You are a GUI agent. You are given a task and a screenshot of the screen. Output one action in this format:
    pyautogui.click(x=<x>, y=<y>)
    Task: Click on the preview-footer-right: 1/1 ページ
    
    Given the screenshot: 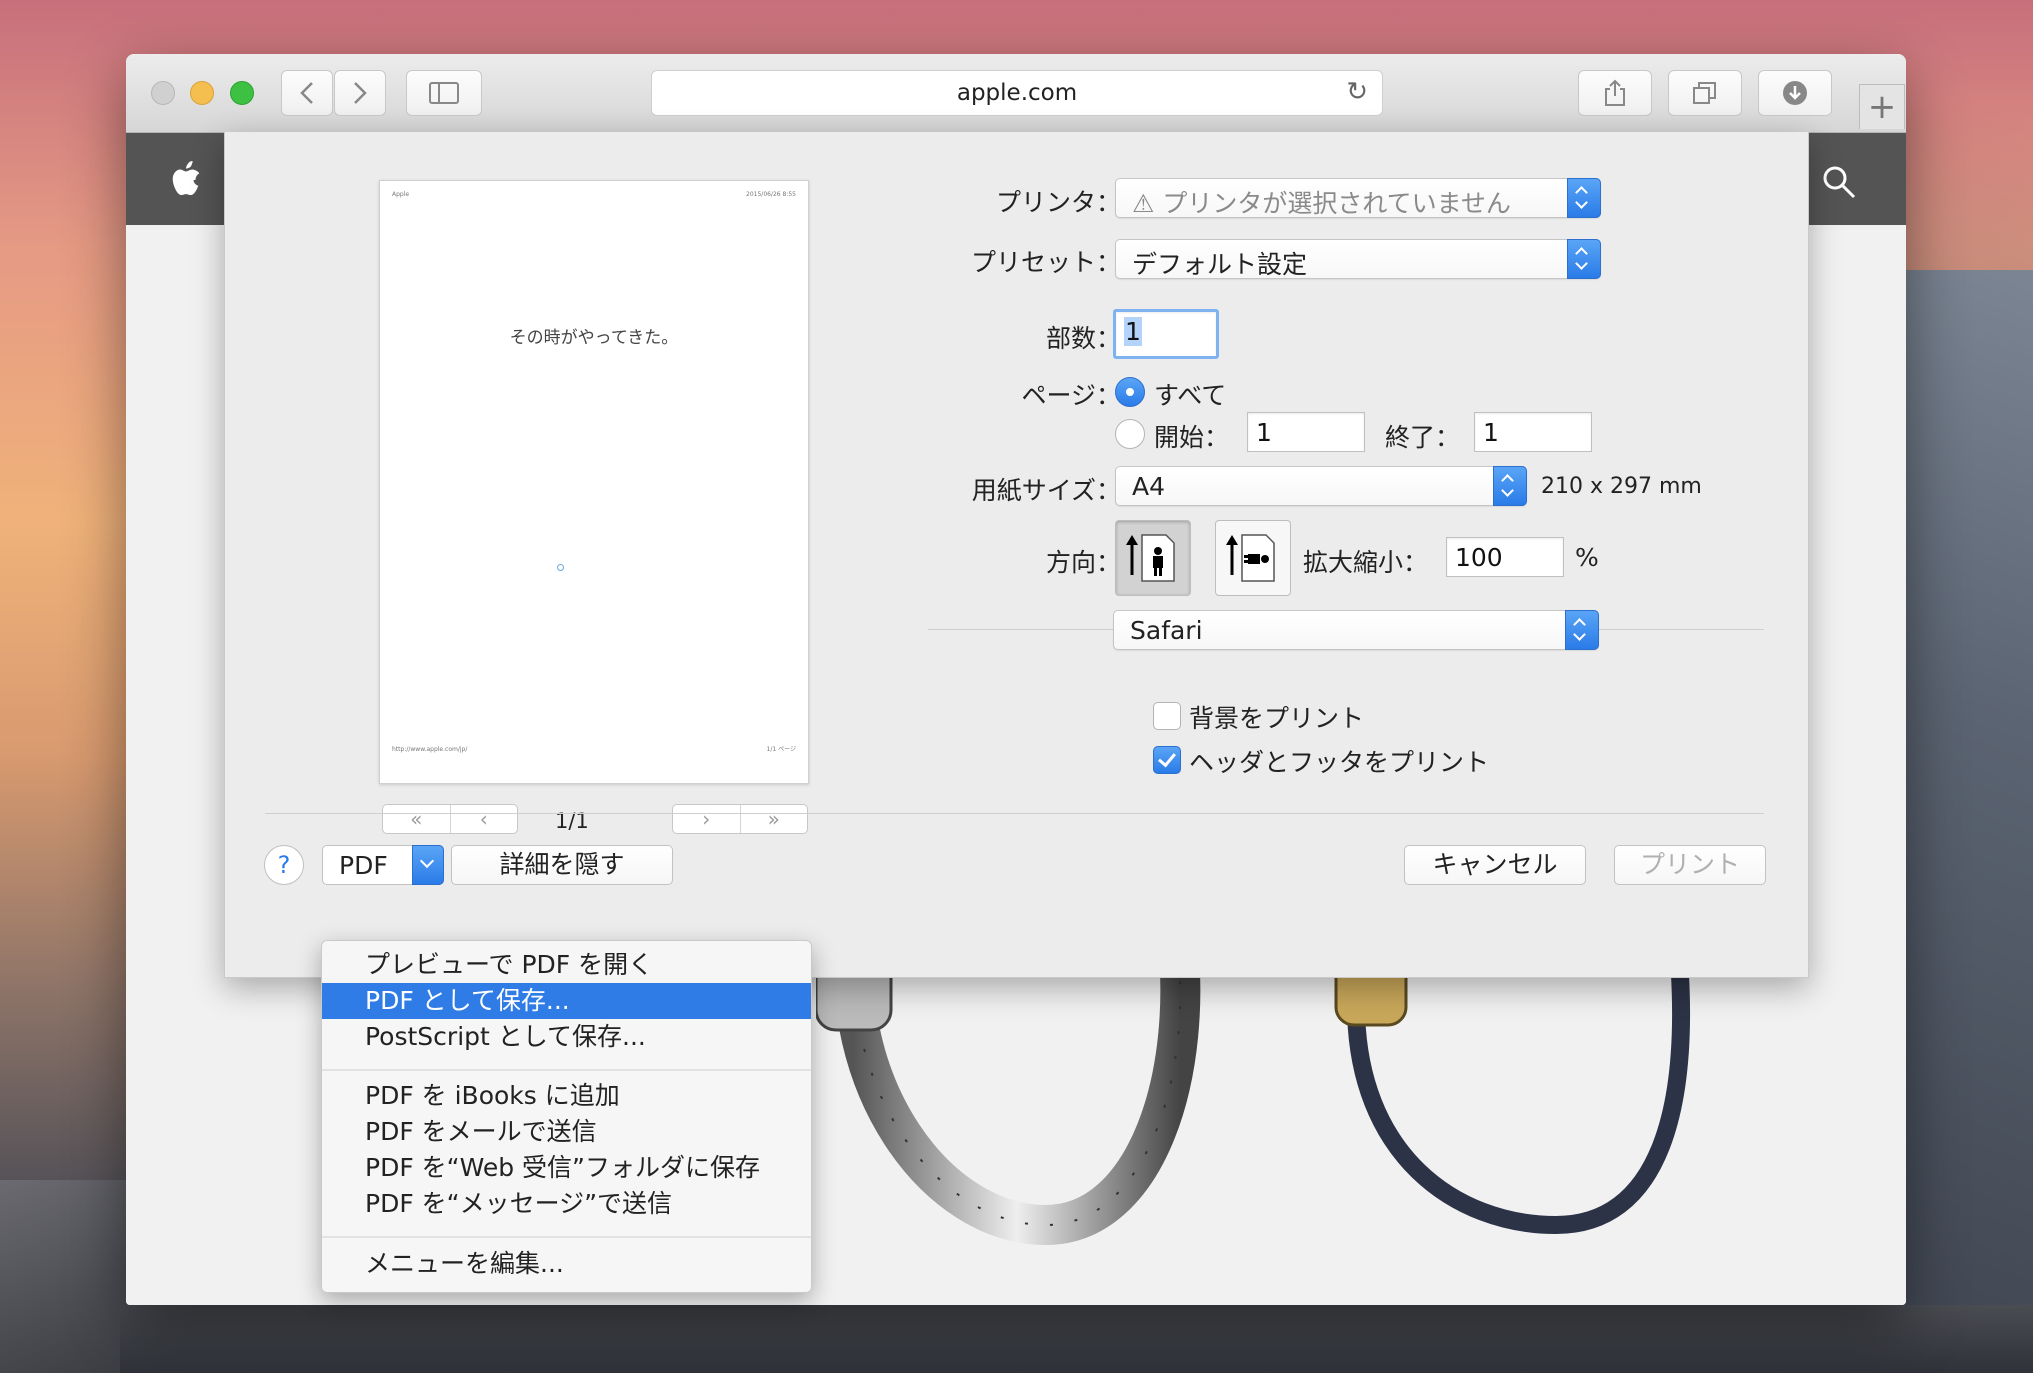 What is the action you would take?
    pyautogui.click(x=781, y=749)
    